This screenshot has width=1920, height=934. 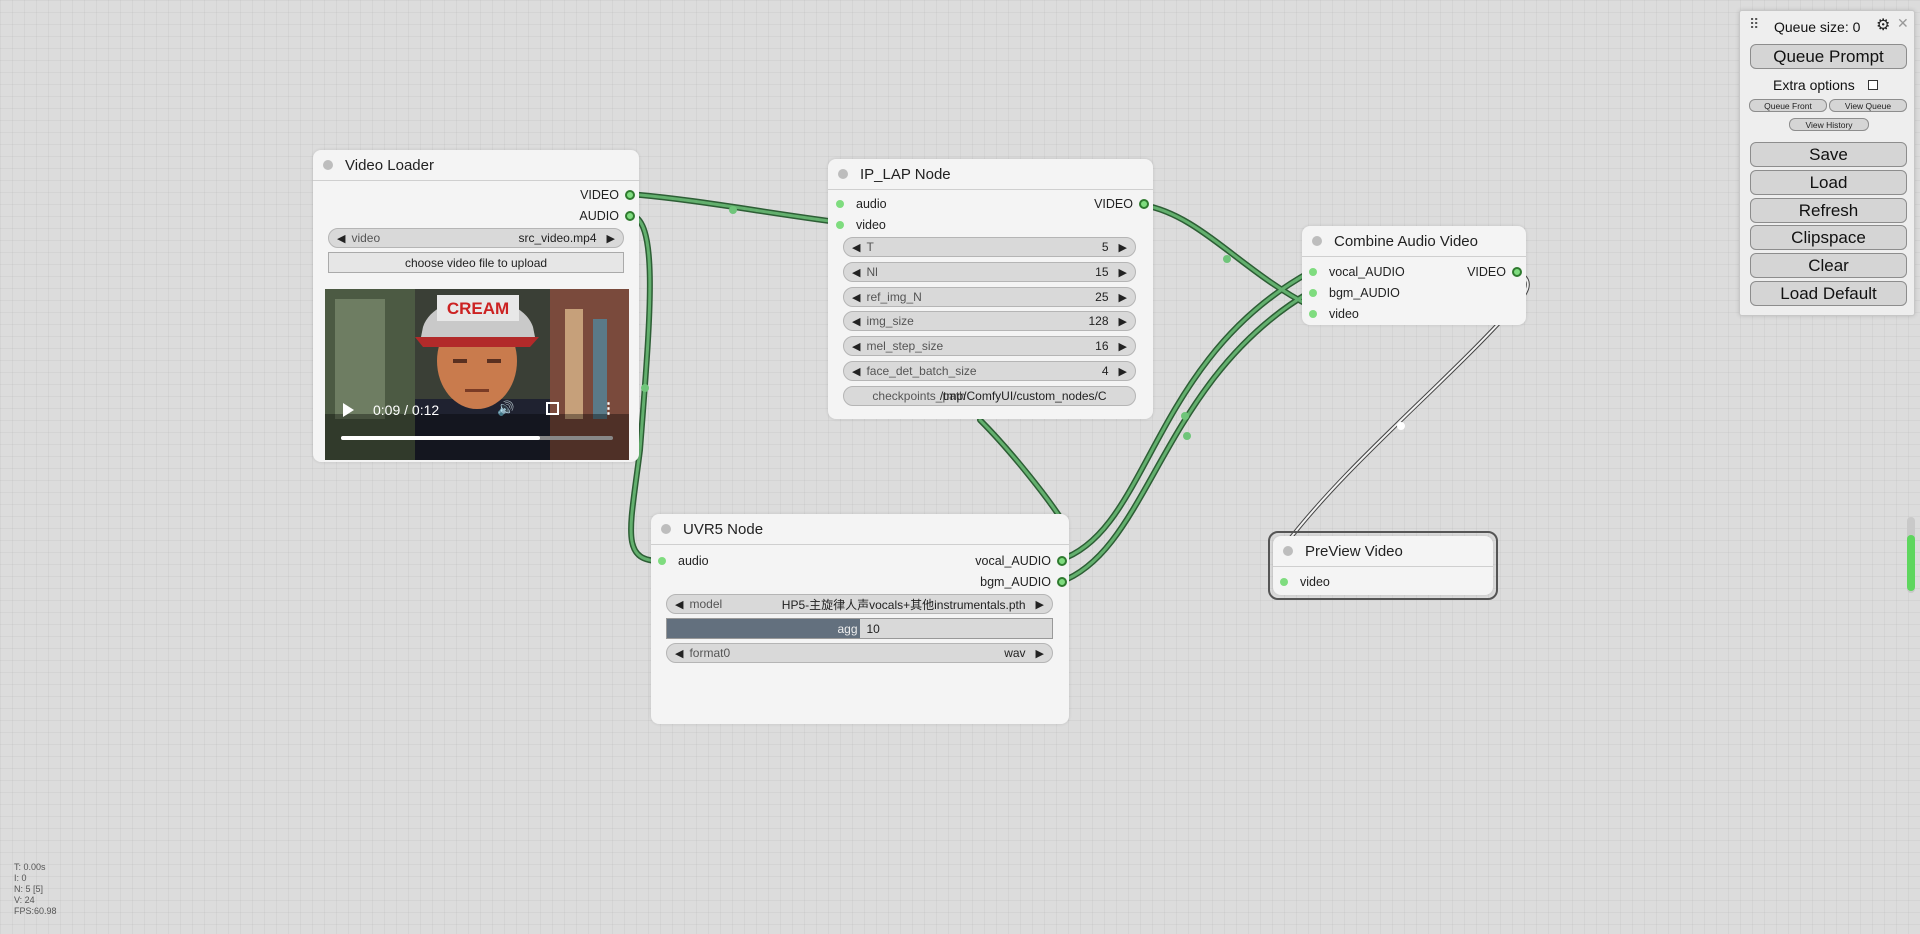 I want to click on node-title-bar: PreView Video, so click(x=1383, y=551).